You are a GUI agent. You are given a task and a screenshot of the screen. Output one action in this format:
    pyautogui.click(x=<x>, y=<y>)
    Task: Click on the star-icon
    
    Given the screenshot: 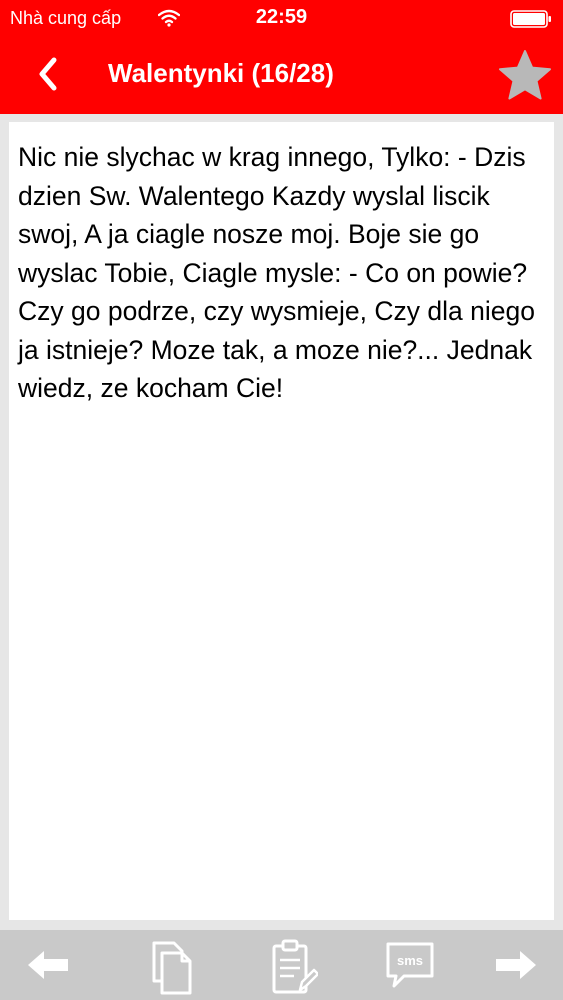 What is the action you would take?
    pyautogui.click(x=525, y=75)
    